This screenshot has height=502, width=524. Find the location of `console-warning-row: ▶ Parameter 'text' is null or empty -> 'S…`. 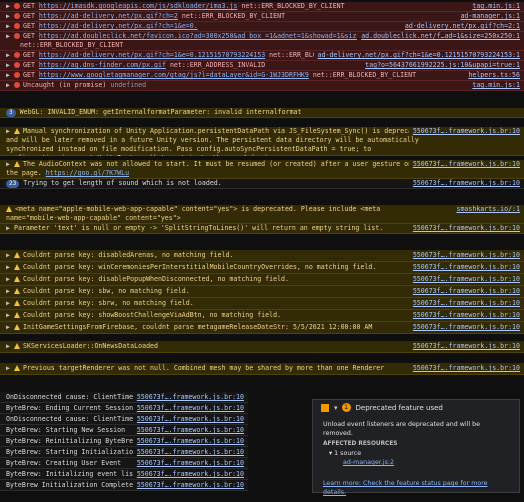

console-warning-row: ▶ Parameter 'text' is null or empty -> 'S… is located at coordinates (262, 229).